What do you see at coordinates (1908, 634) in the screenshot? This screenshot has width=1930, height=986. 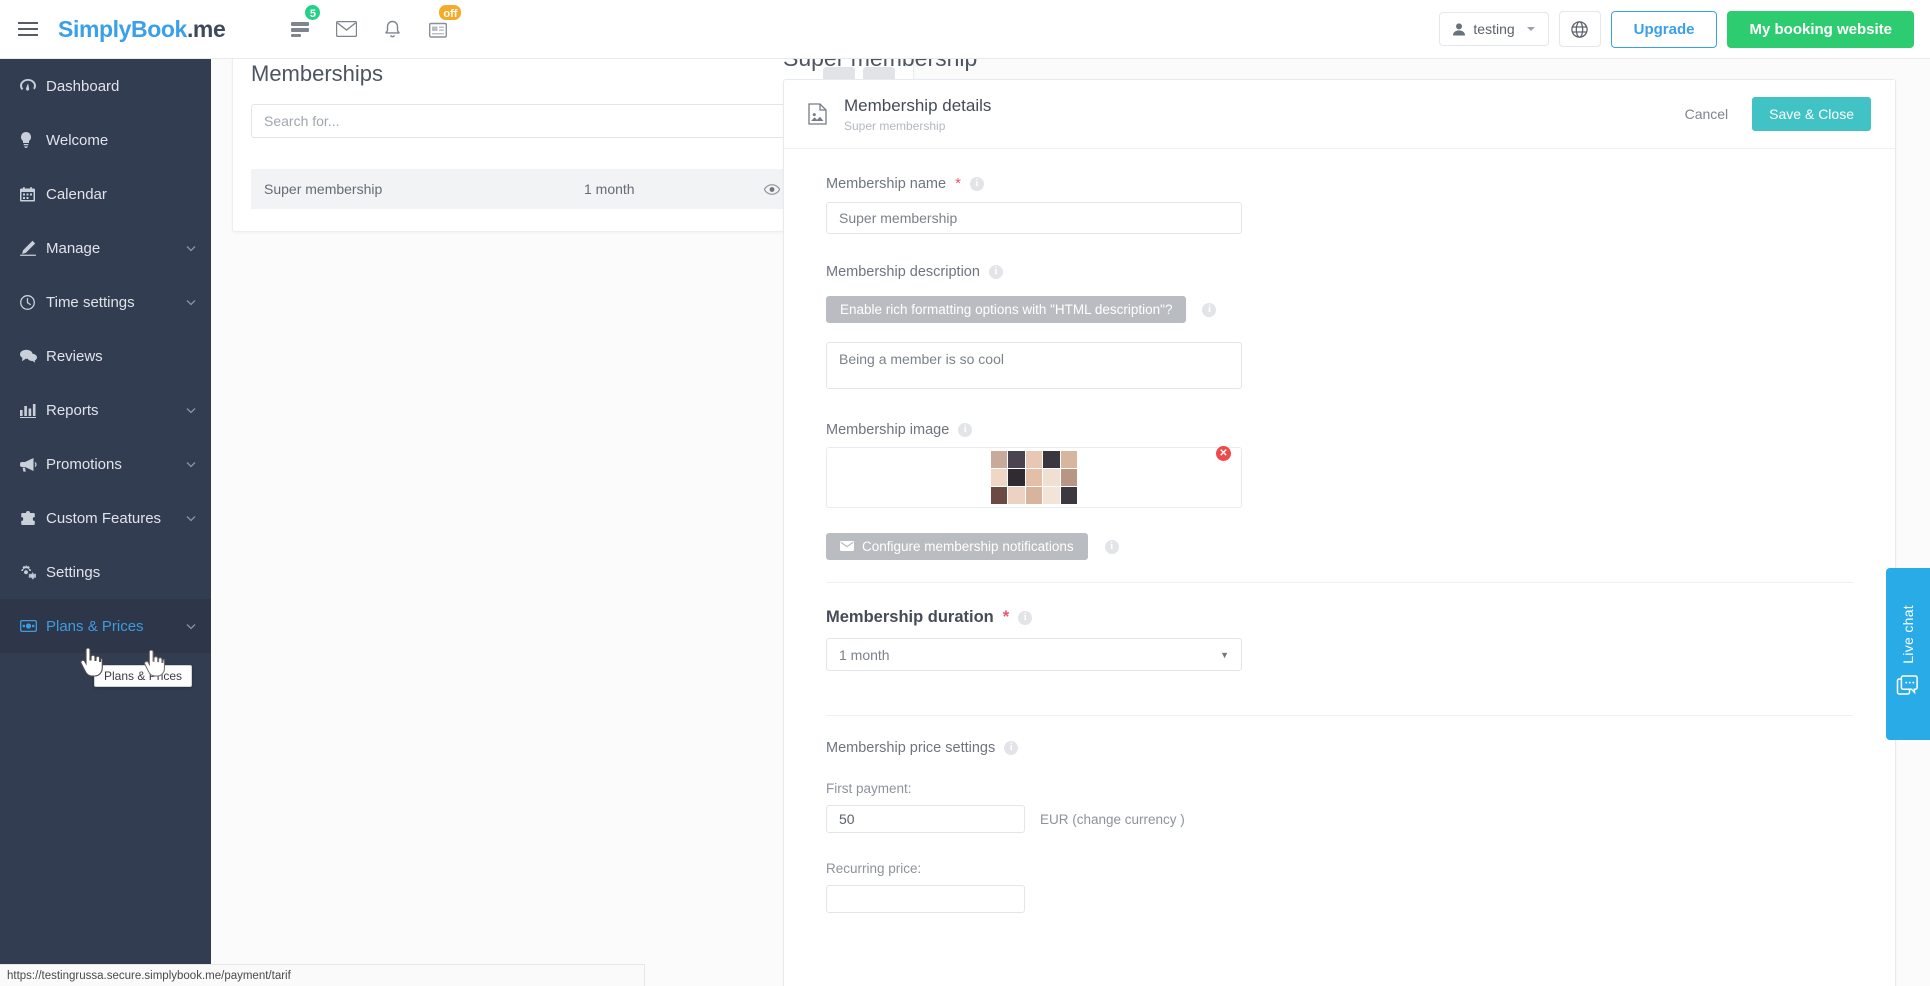 I see `live-chat-label: Live chat` at bounding box center [1908, 634].